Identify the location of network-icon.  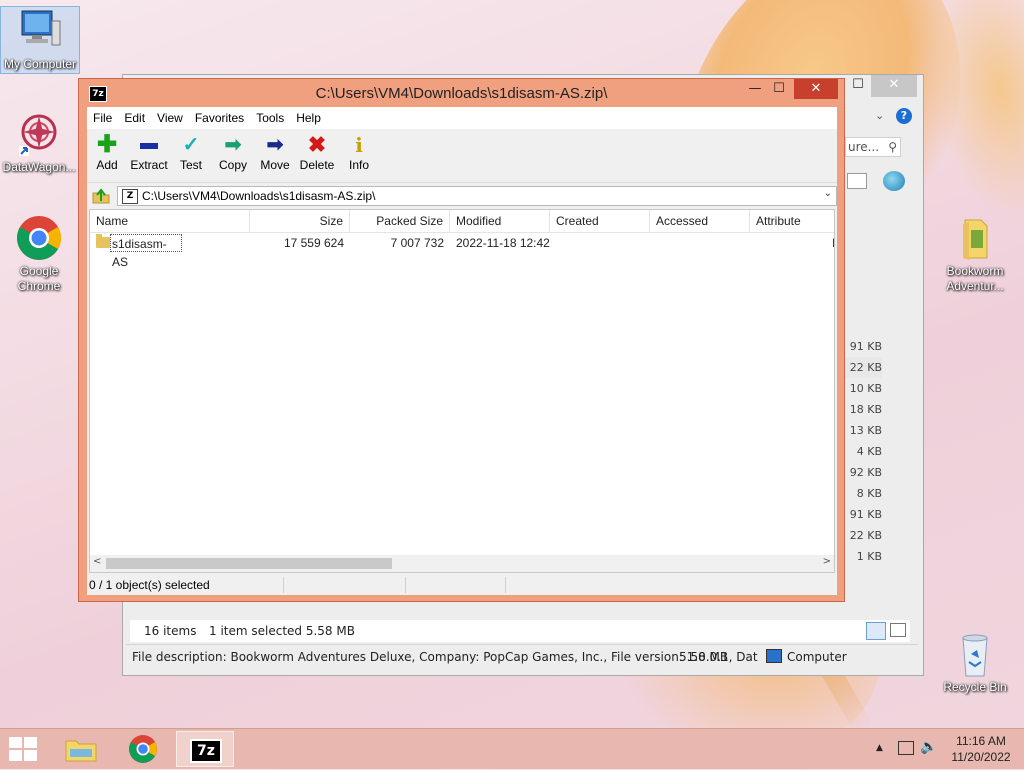
(906, 748).